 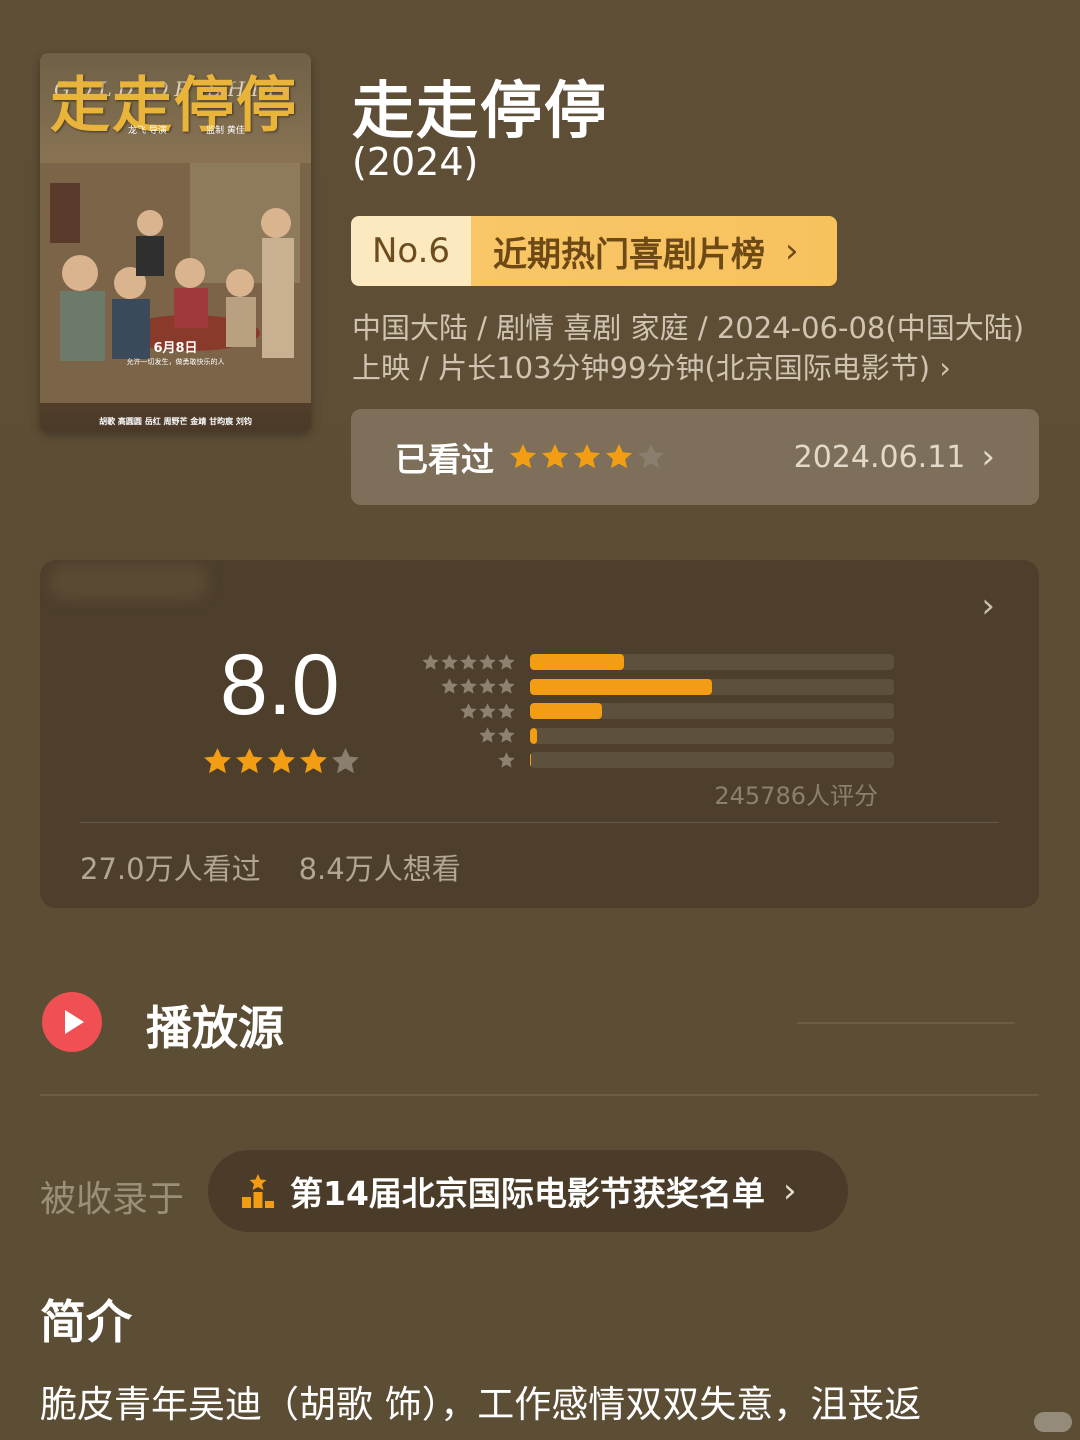 I want to click on ranking-badge: No.6 近期热门喜剧片榜 ›, so click(x=594, y=251).